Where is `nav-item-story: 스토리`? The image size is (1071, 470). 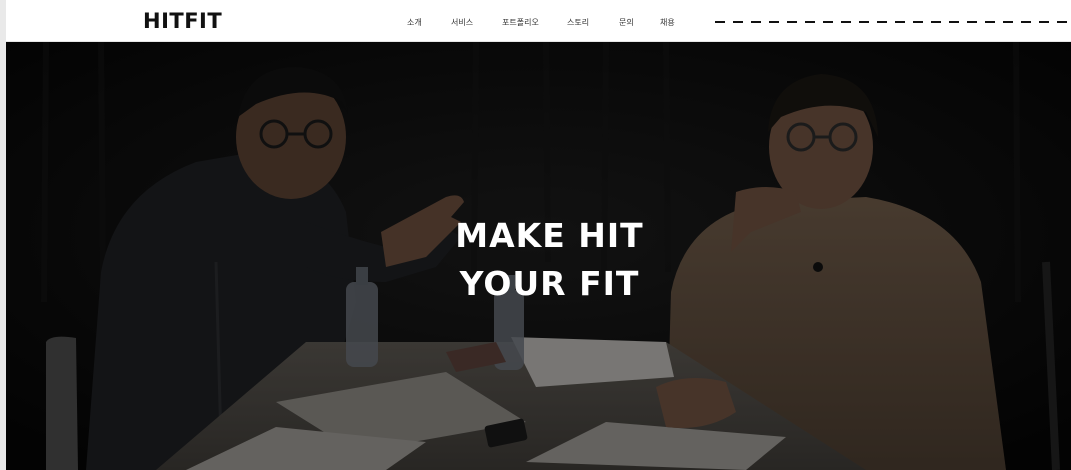 nav-item-story: 스토리 is located at coordinates (578, 22).